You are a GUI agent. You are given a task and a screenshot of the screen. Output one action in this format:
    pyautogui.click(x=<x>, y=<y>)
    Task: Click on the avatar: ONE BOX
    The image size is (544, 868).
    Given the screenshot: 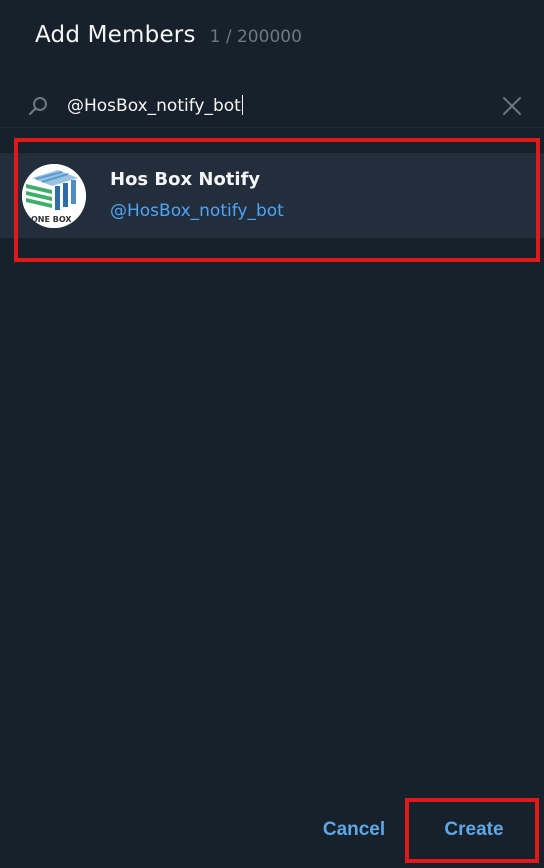 What is the action you would take?
    pyautogui.click(x=54, y=196)
    